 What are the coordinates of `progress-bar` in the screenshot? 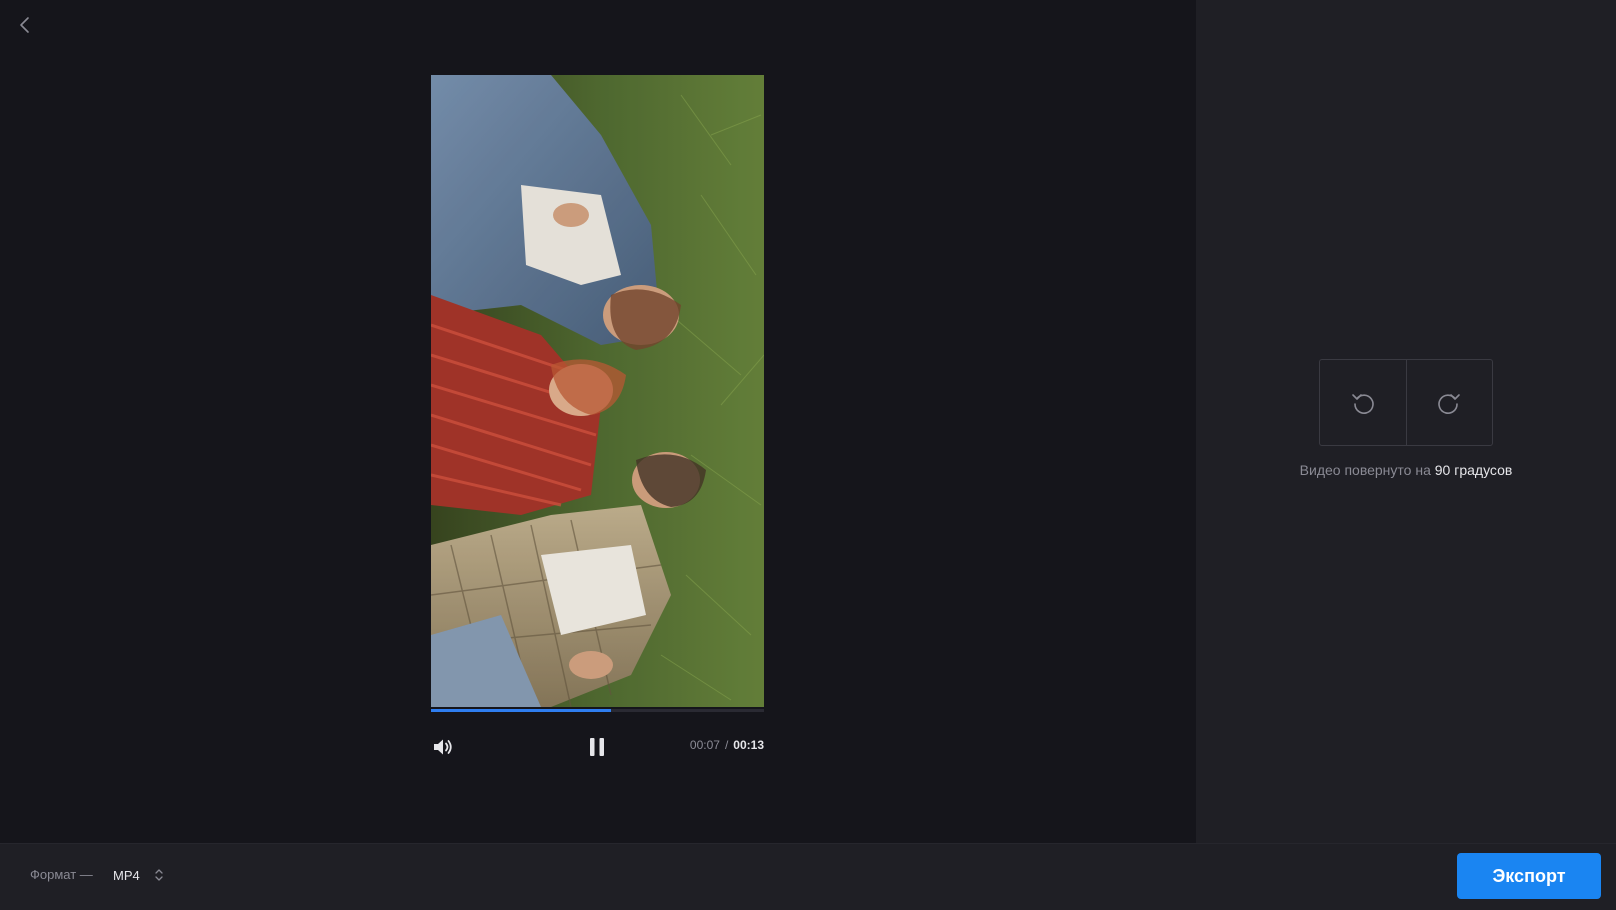 It's located at (597, 710).